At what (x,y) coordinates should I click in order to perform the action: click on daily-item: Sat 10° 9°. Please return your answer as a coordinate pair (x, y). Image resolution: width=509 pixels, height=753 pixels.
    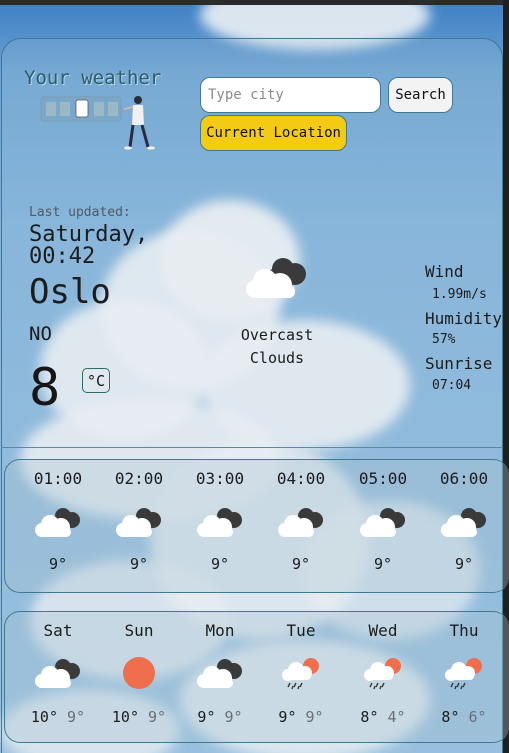
    Looking at the image, I should click on (58, 673).